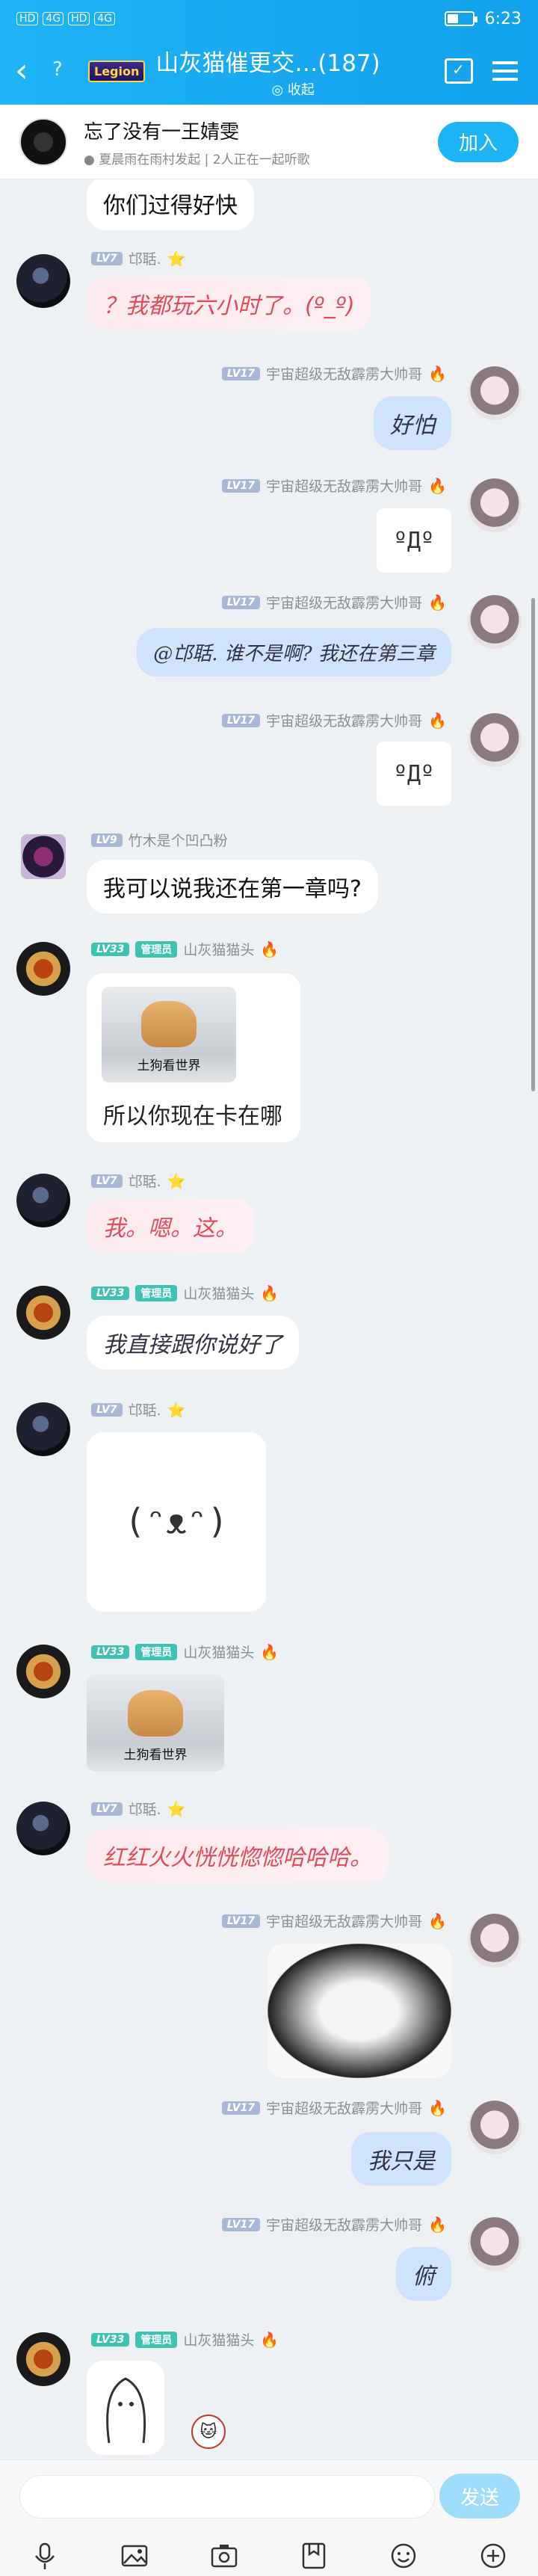 Image resolution: width=538 pixels, height=2576 pixels. Describe the element at coordinates (238, 1855) in the screenshot. I see `message-bubble: 红红火火恍恍惚惚哈哈哈。` at that location.